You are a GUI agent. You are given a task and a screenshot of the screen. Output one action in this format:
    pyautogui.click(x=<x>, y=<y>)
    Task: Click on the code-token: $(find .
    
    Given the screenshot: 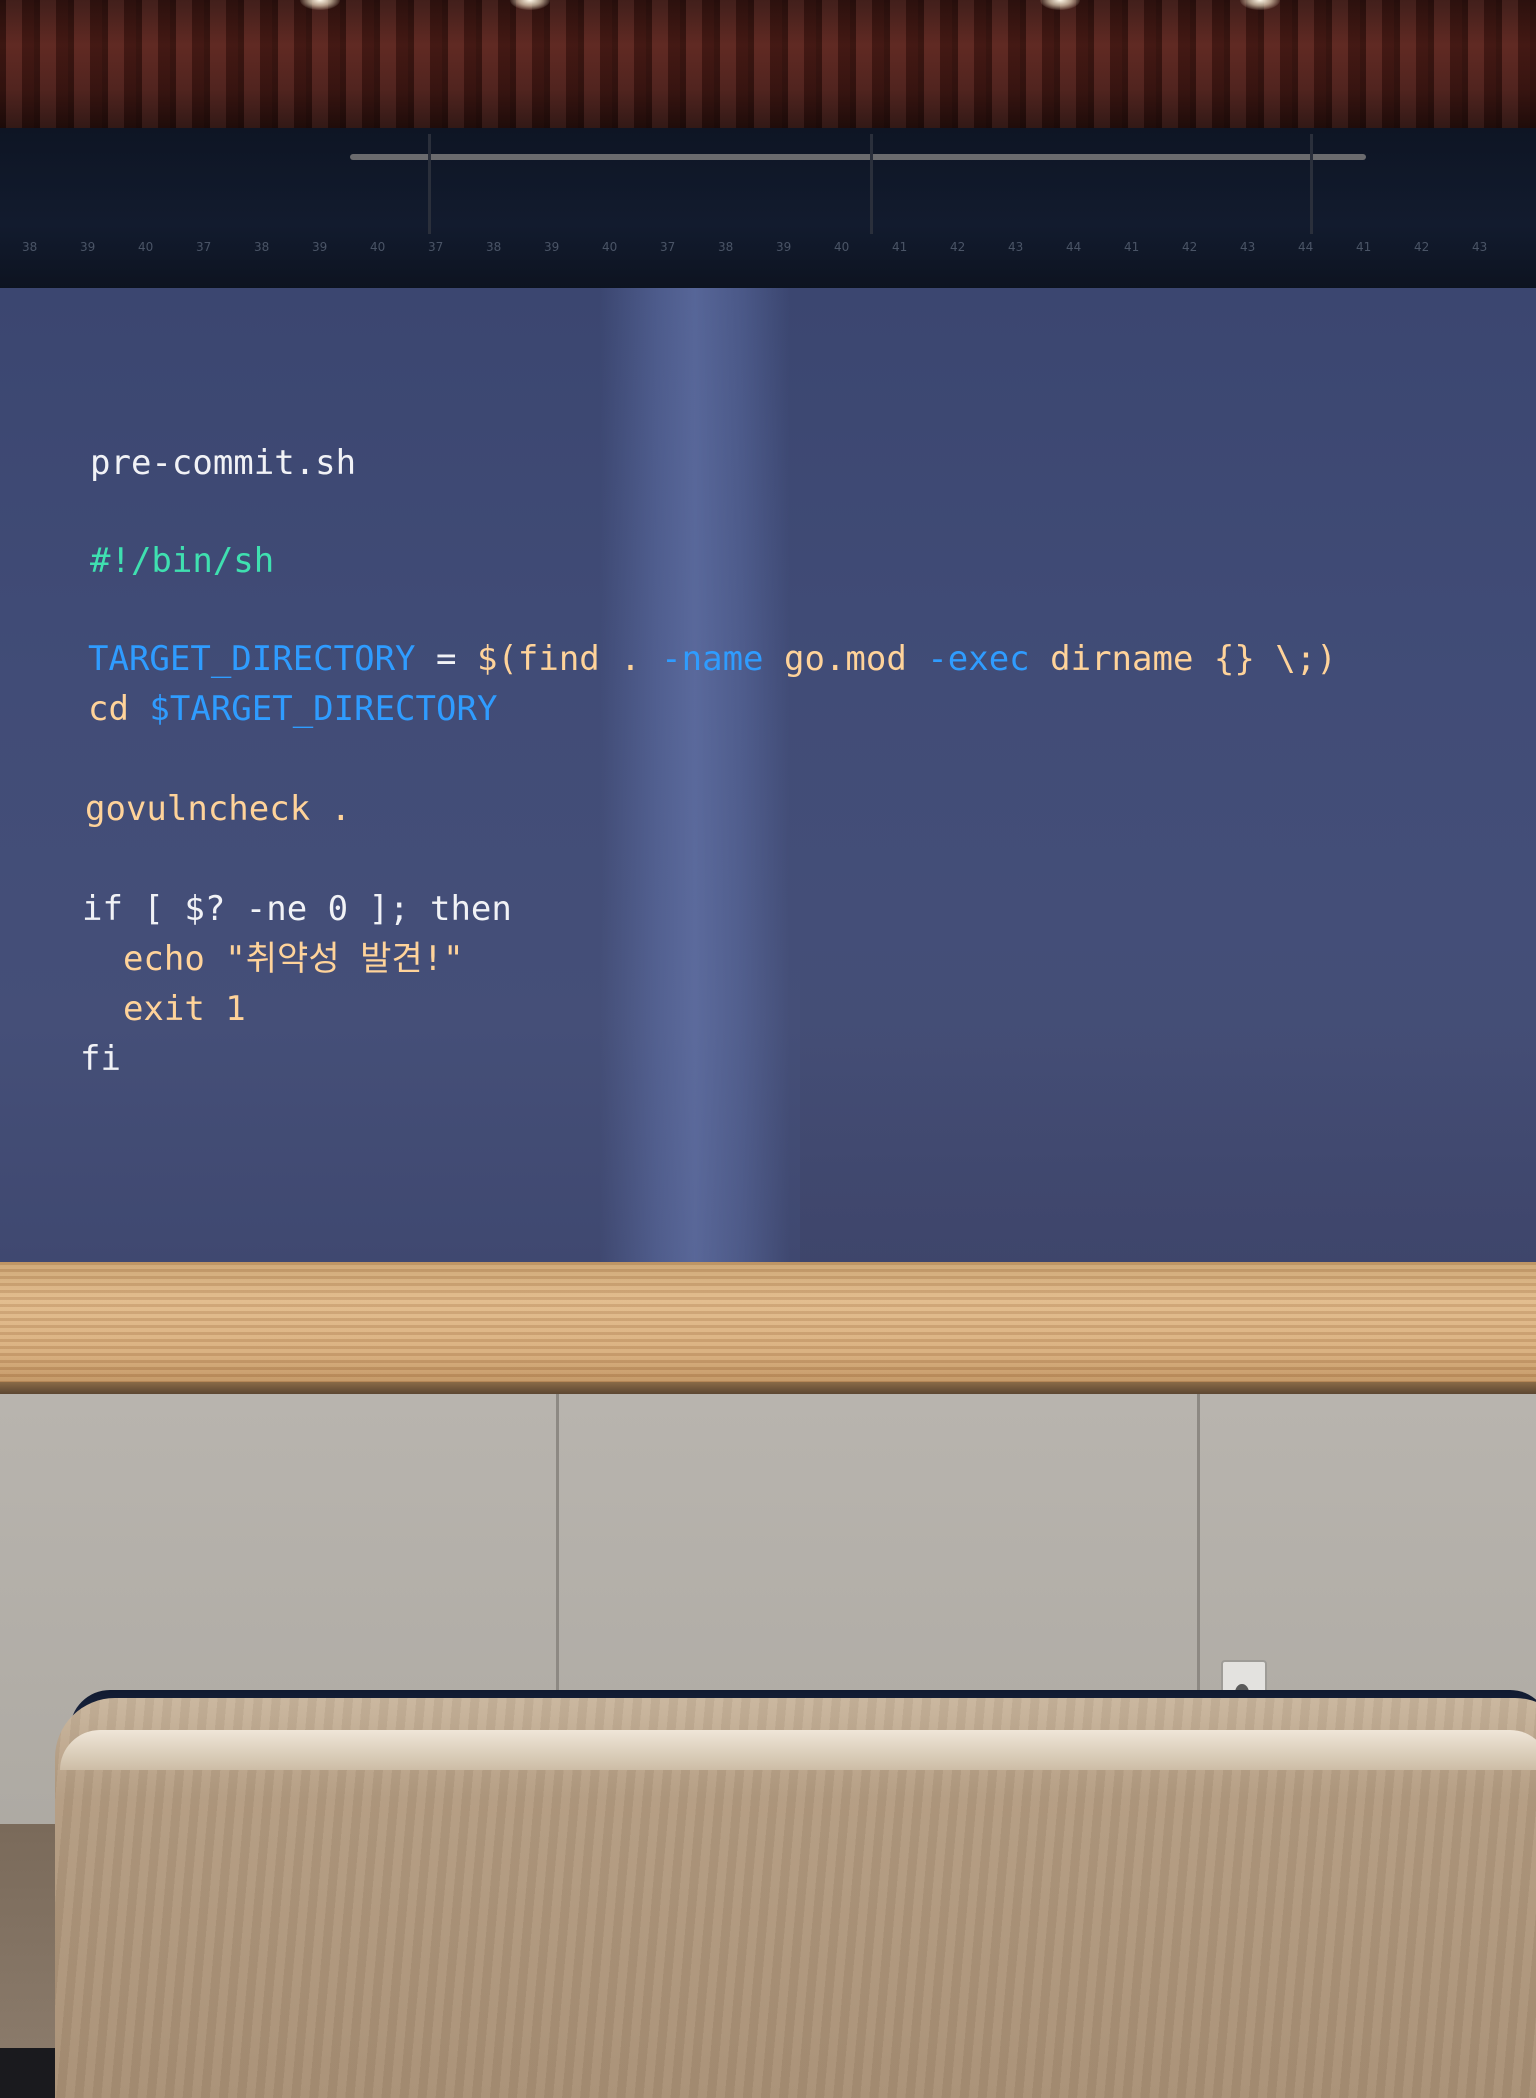 What is the action you would take?
    pyautogui.click(x=569, y=659)
    